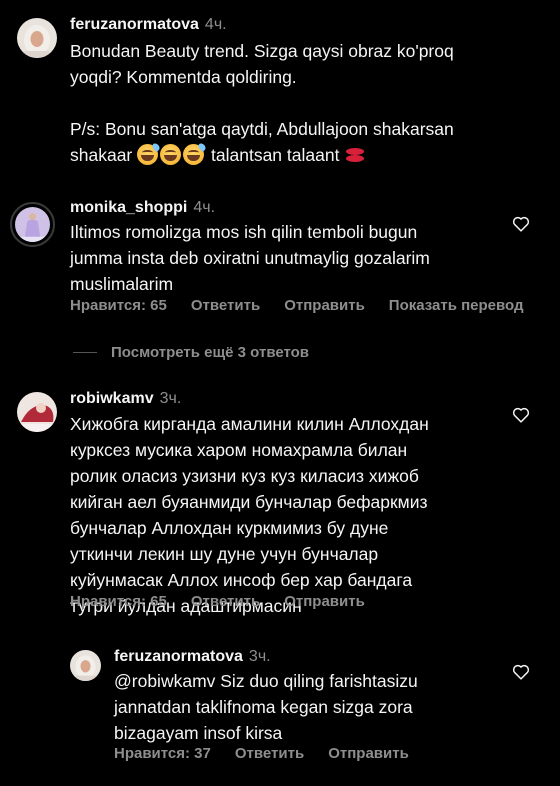 Image resolution: width=560 pixels, height=786 pixels. I want to click on comment-username: monika_shoppi 4ч., so click(142, 208).